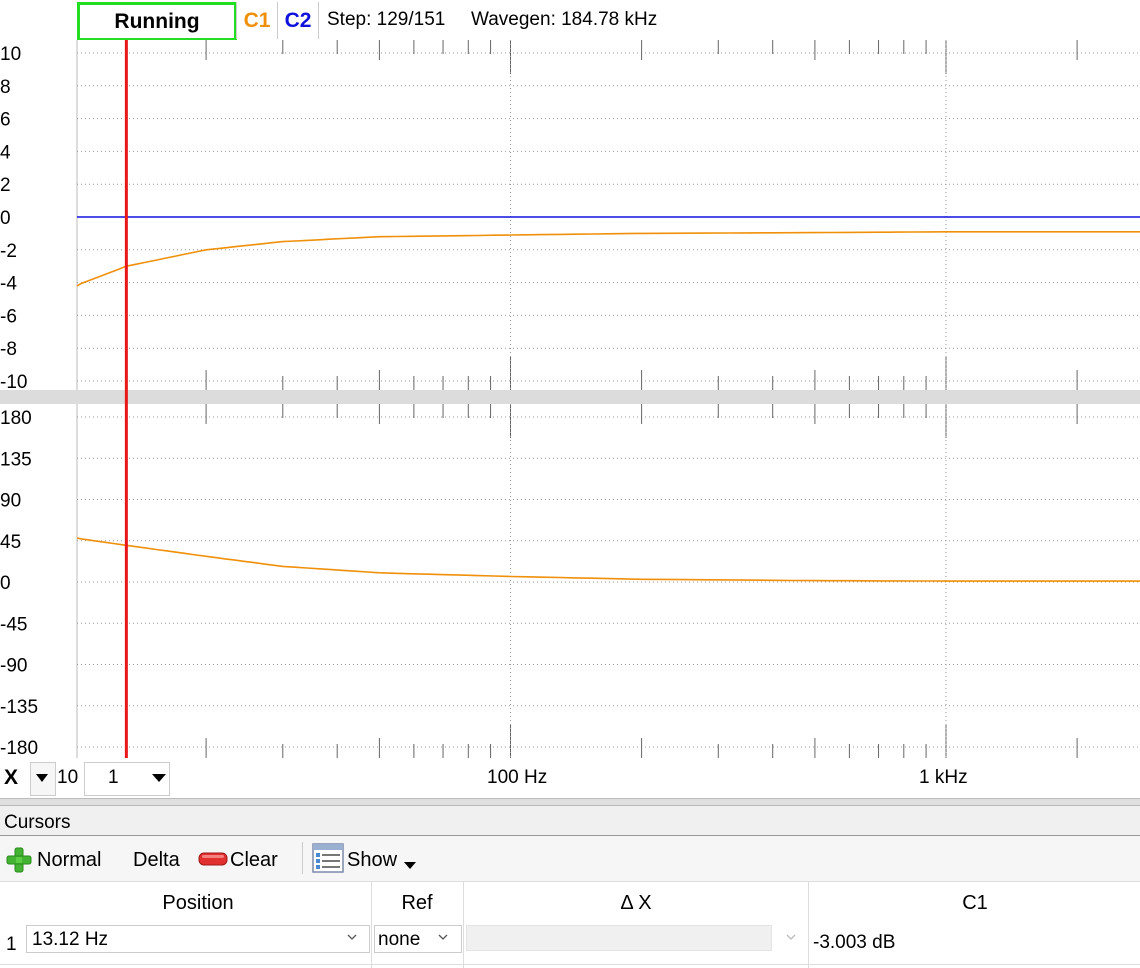 Image resolution: width=1140 pixels, height=968 pixels. What do you see at coordinates (157, 21) in the screenshot?
I see `run-status-button: Running` at bounding box center [157, 21].